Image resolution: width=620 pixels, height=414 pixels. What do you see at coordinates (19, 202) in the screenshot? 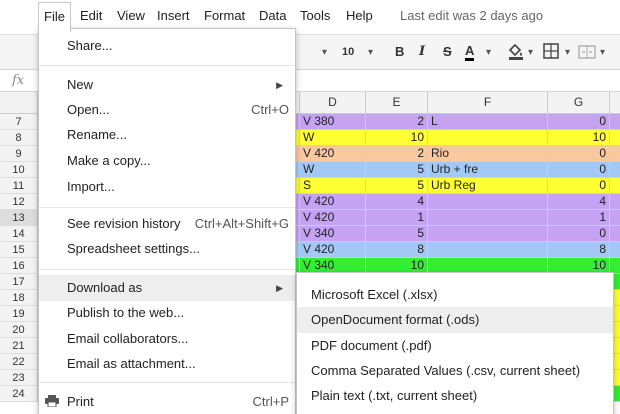
I see `row-header: 12` at bounding box center [19, 202].